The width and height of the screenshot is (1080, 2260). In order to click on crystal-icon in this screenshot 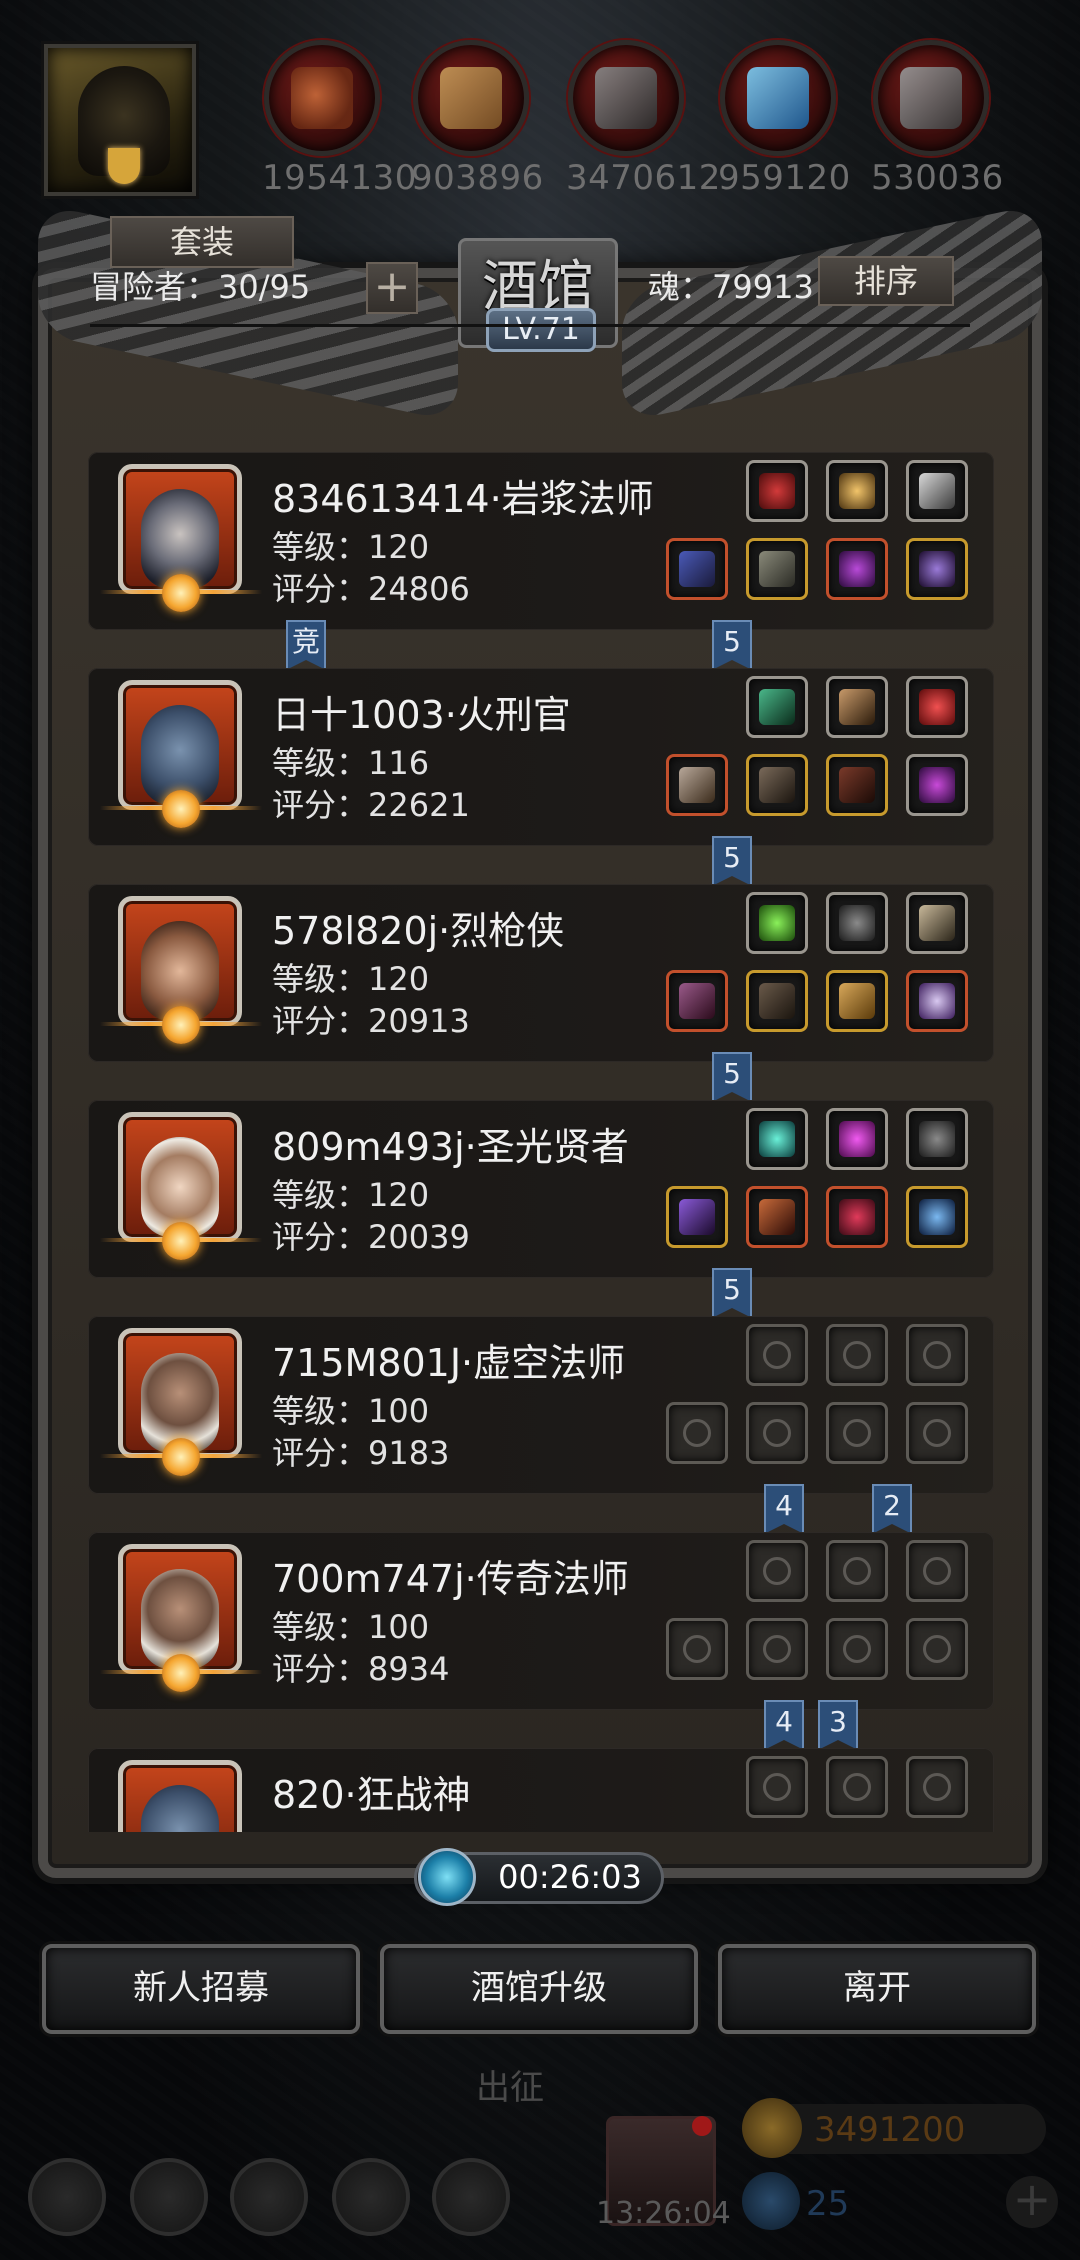, I will do `click(778, 98)`.